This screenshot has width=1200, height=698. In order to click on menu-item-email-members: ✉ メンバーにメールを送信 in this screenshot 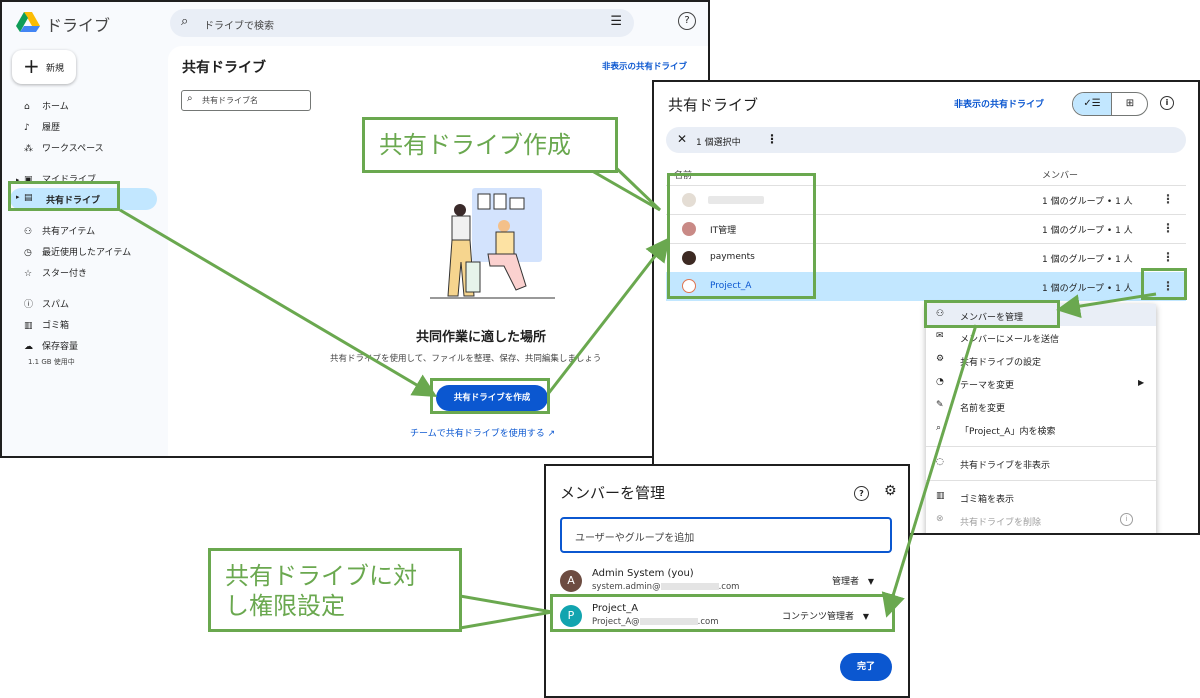, I will do `click(1041, 337)`.